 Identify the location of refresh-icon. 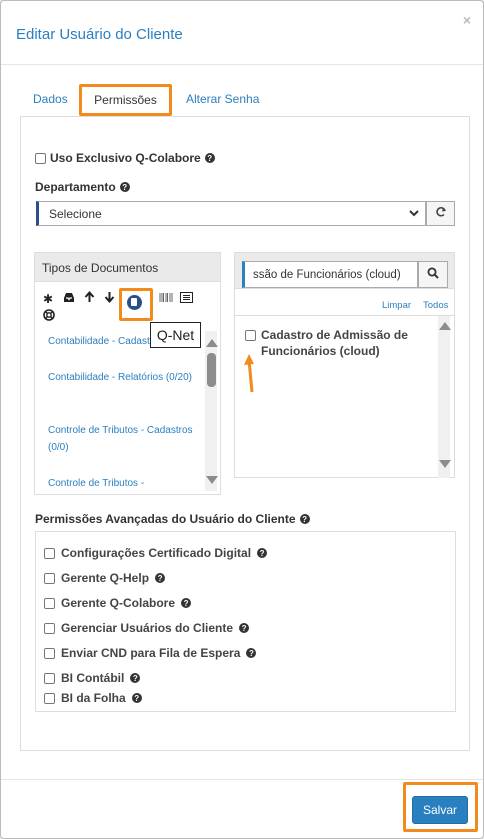
(441, 213).